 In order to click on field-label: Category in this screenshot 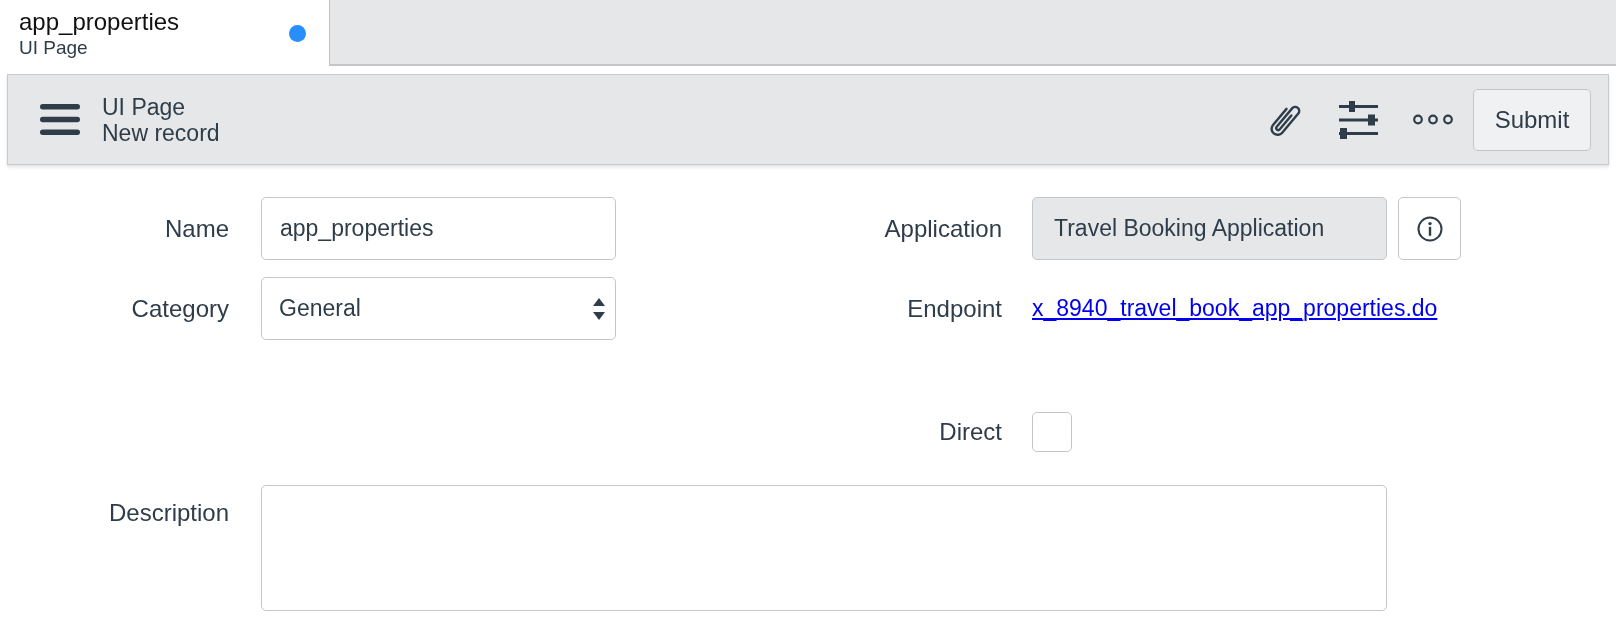, I will do `click(179, 308)`.